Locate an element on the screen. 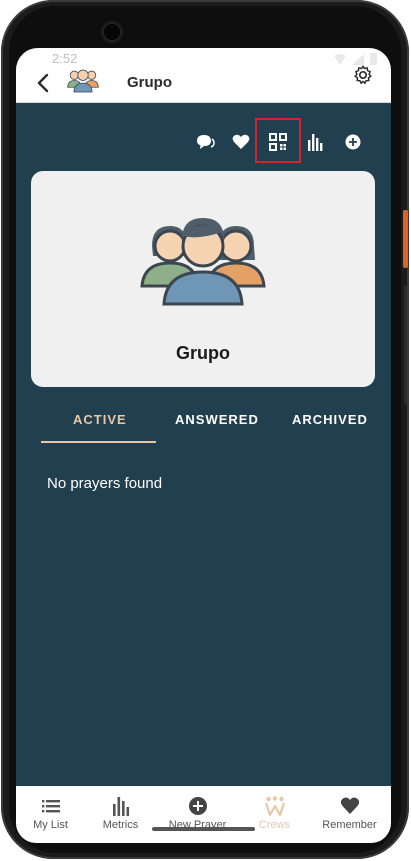 The height and width of the screenshot is (861, 411). list-icon is located at coordinates (50, 806).